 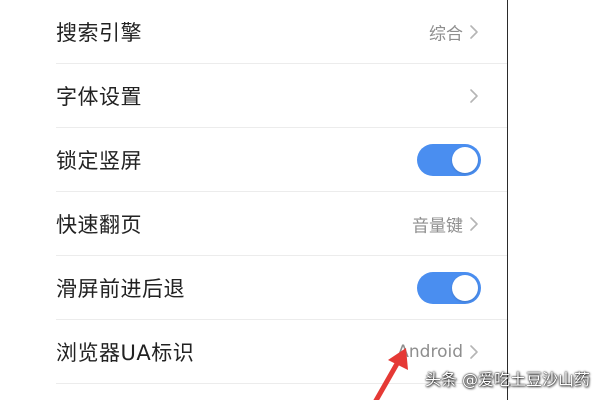 What do you see at coordinates (120, 289) in the screenshot?
I see `swipe-navigation-label: 滑屏前进后退` at bounding box center [120, 289].